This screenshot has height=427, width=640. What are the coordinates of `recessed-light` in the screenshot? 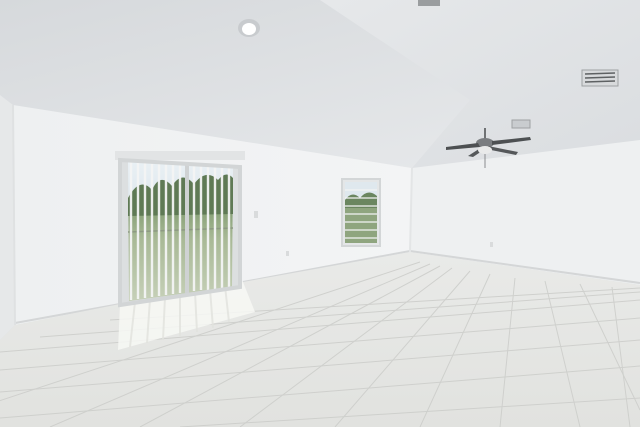 It's located at (249, 28).